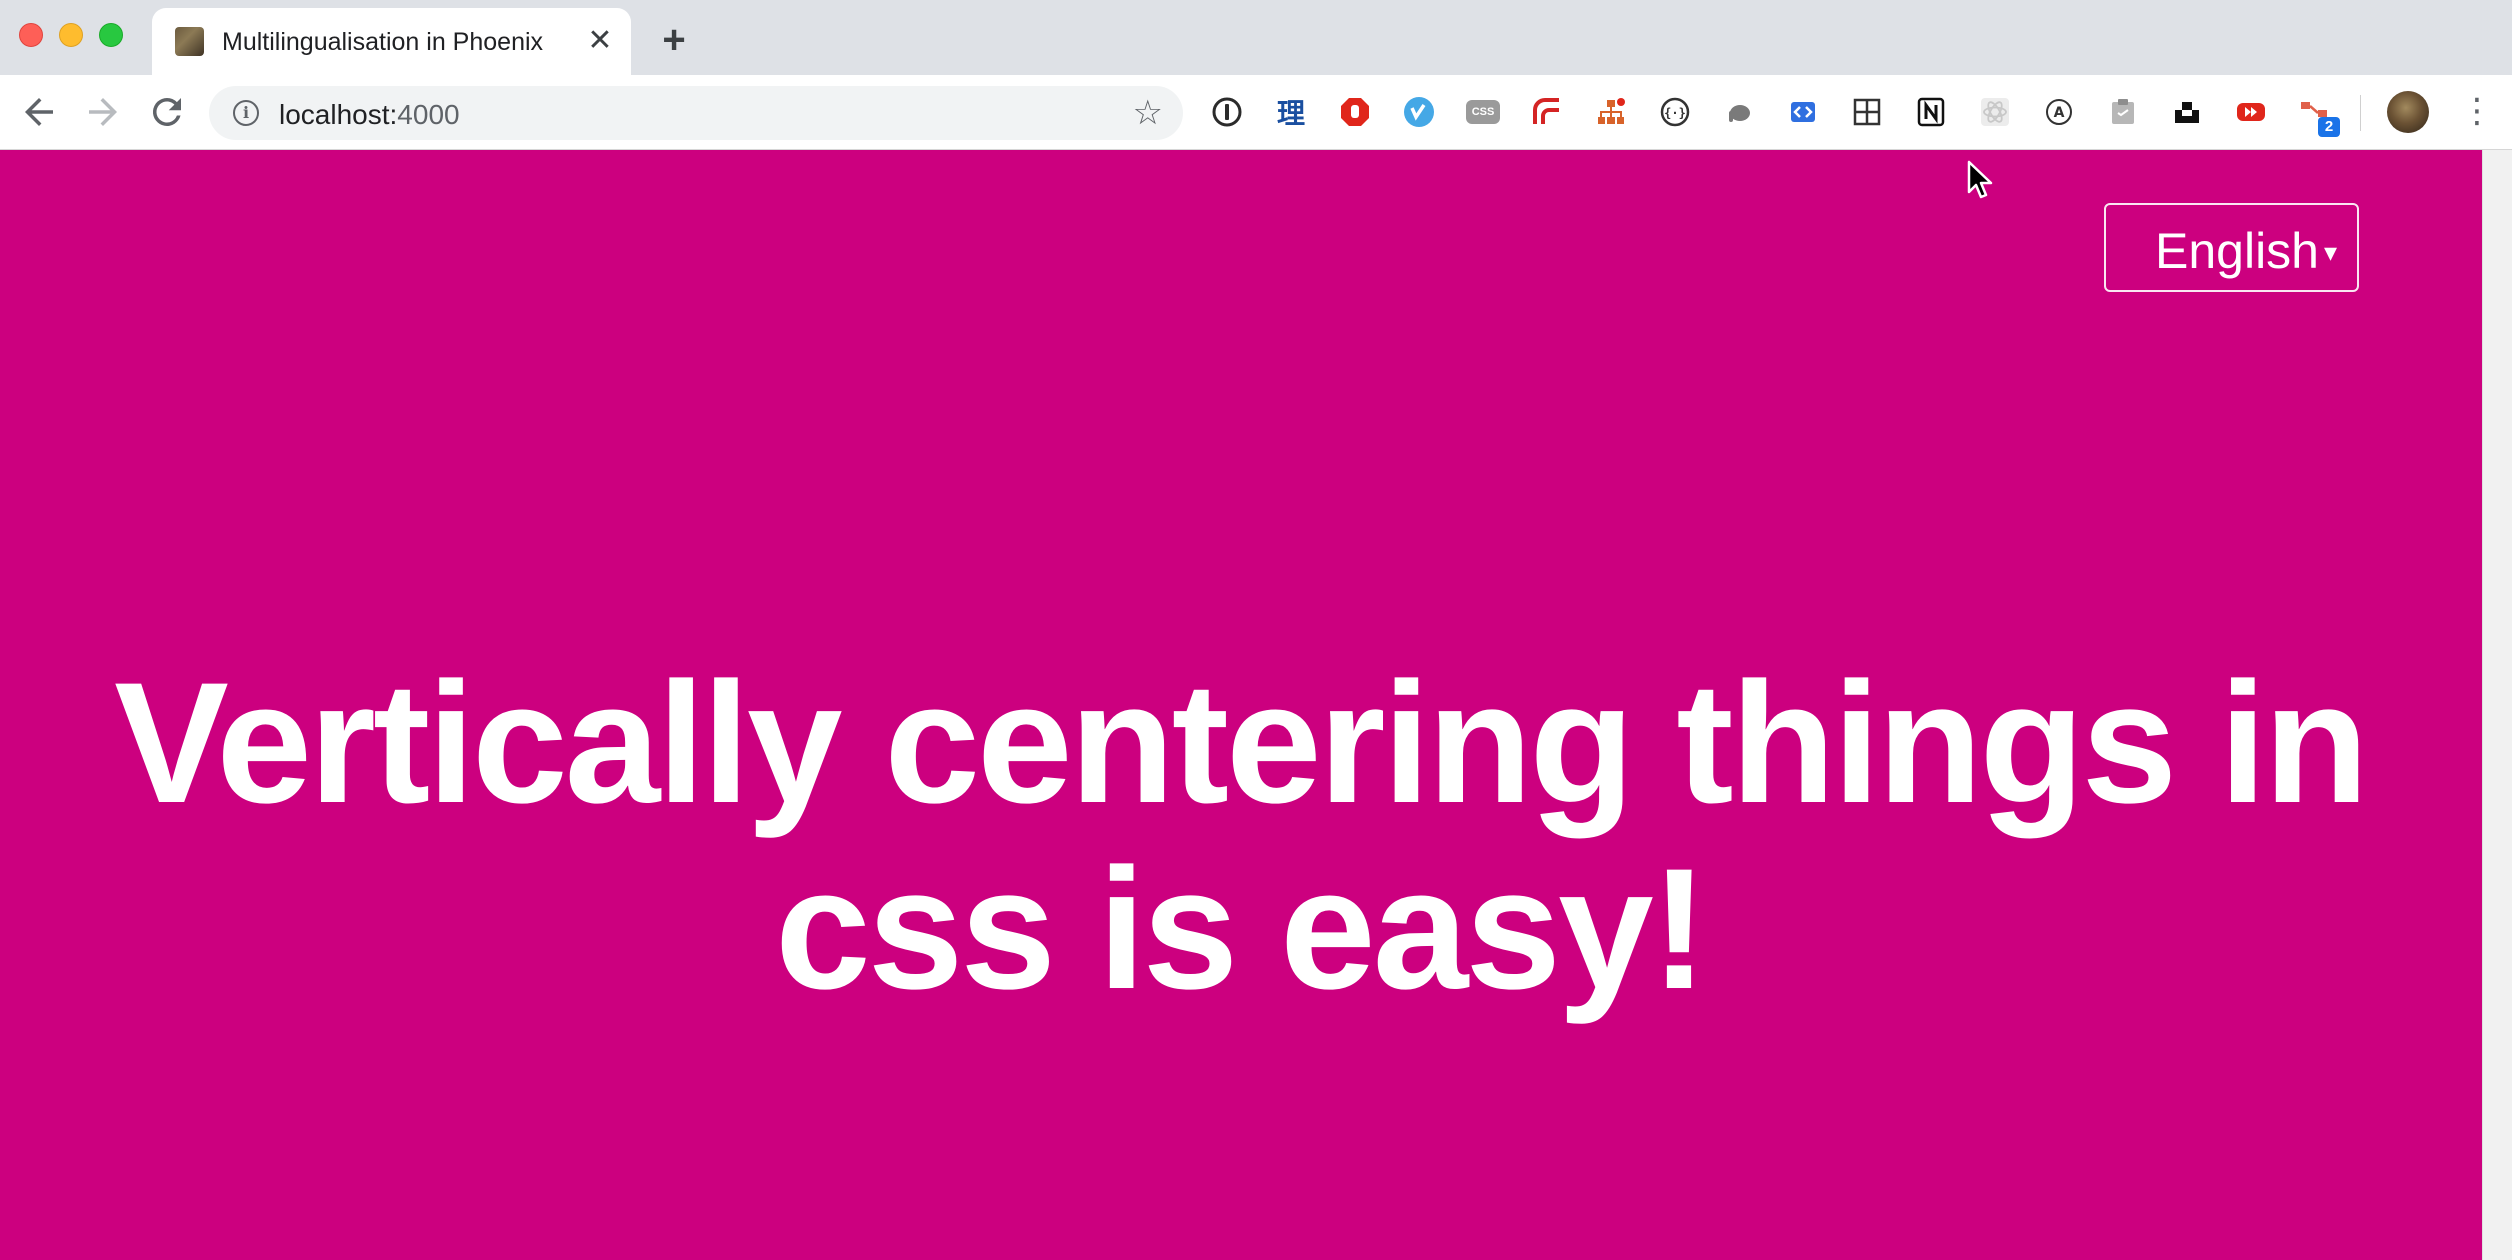  Describe the element at coordinates (1355, 112) in the screenshot. I see `adblock-extension-icon` at that location.